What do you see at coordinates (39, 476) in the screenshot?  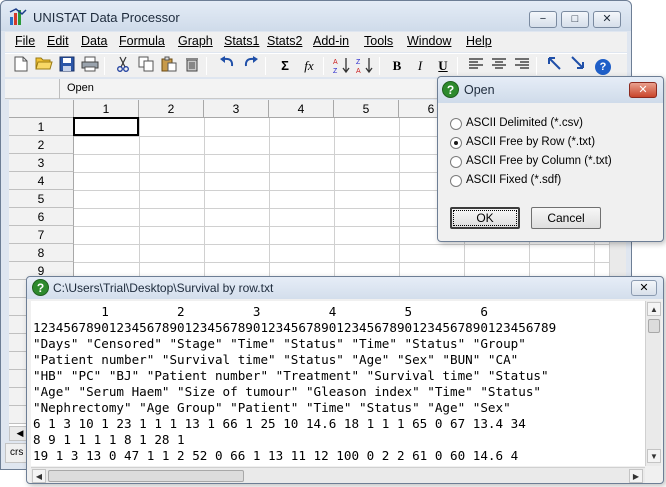 I see `scroll-left-arrow-icon: ◀` at bounding box center [39, 476].